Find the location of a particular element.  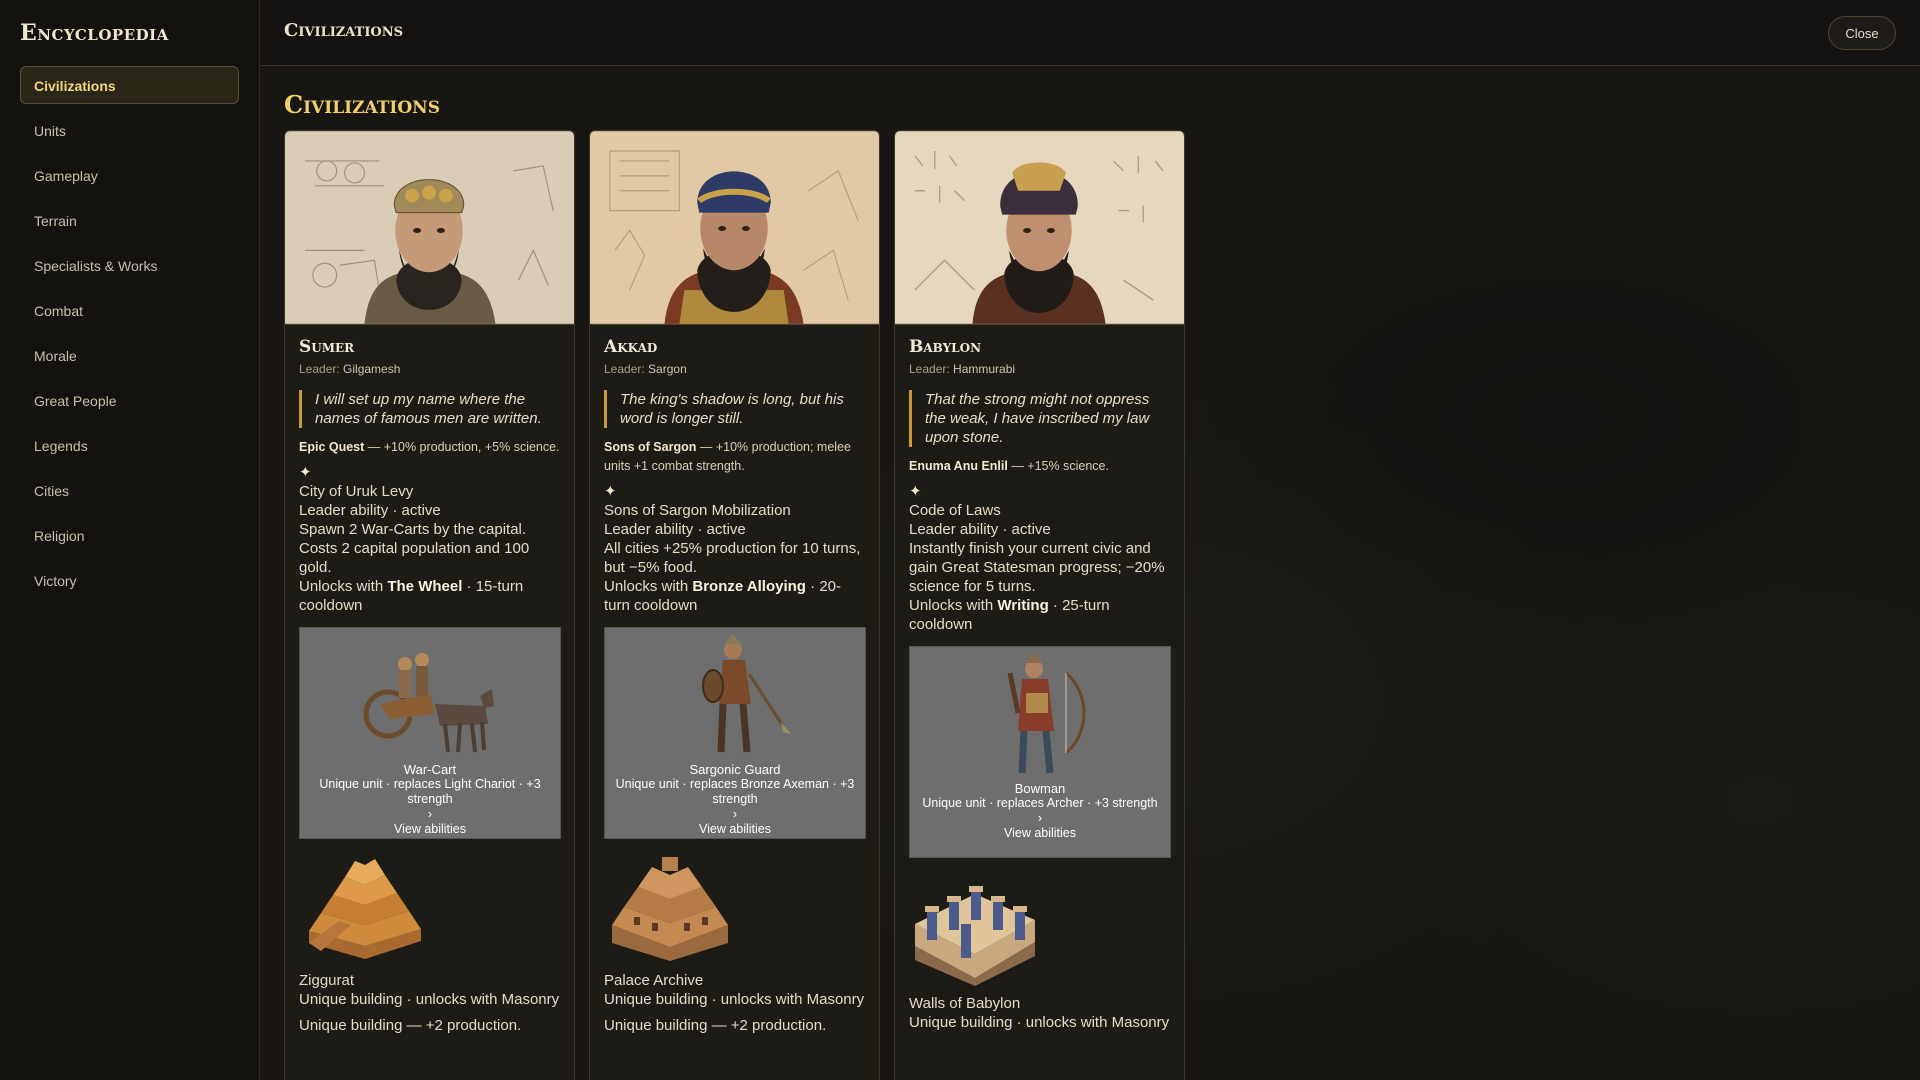

leader-line: Leader: Gilgamesh is located at coordinates (429, 370).